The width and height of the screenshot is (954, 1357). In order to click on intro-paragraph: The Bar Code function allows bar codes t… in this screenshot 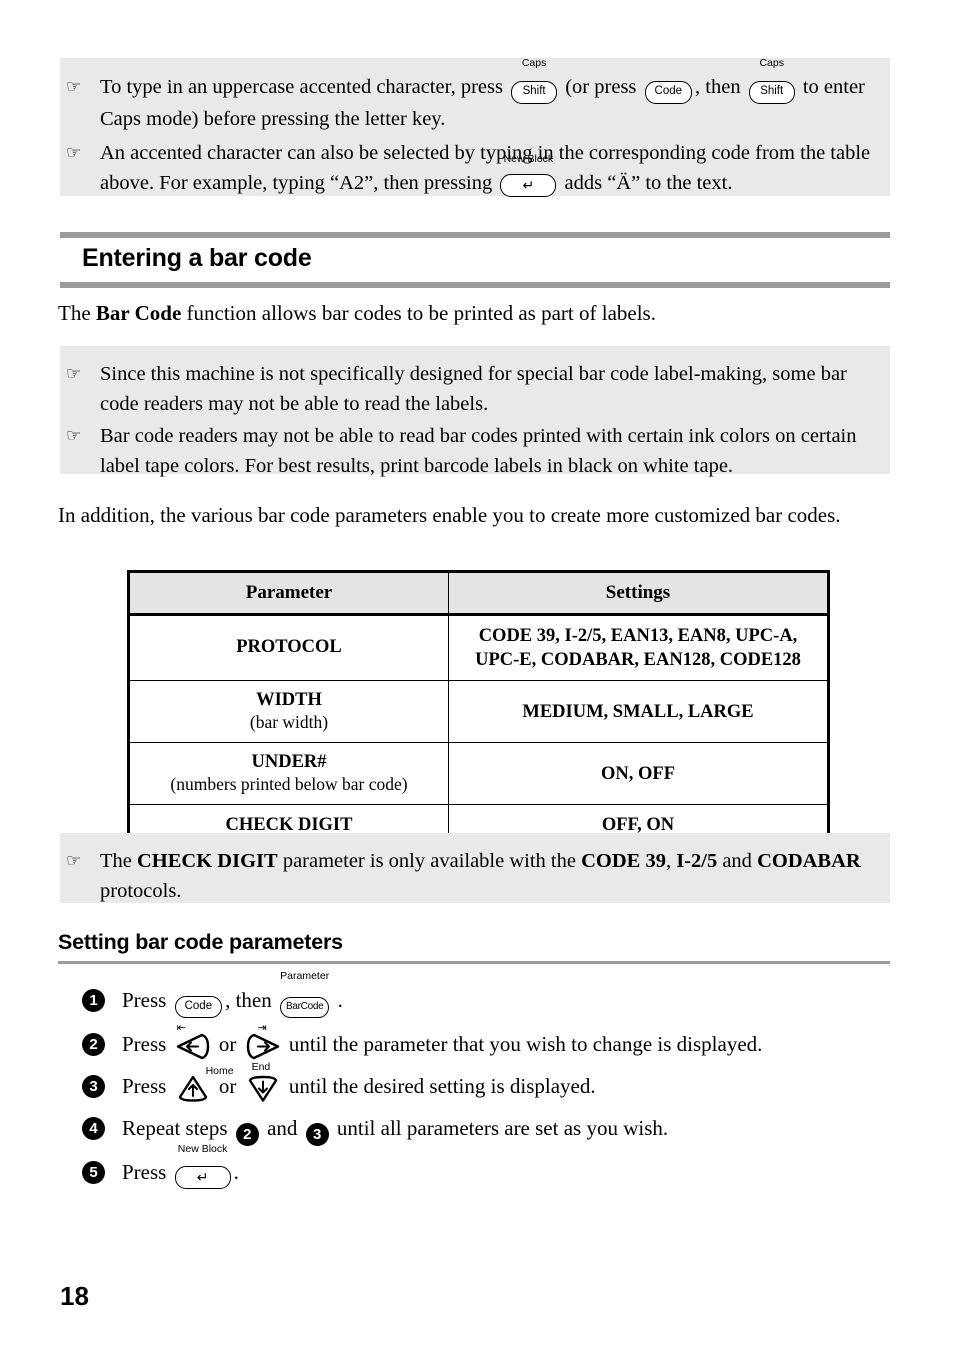, I will do `click(478, 313)`.